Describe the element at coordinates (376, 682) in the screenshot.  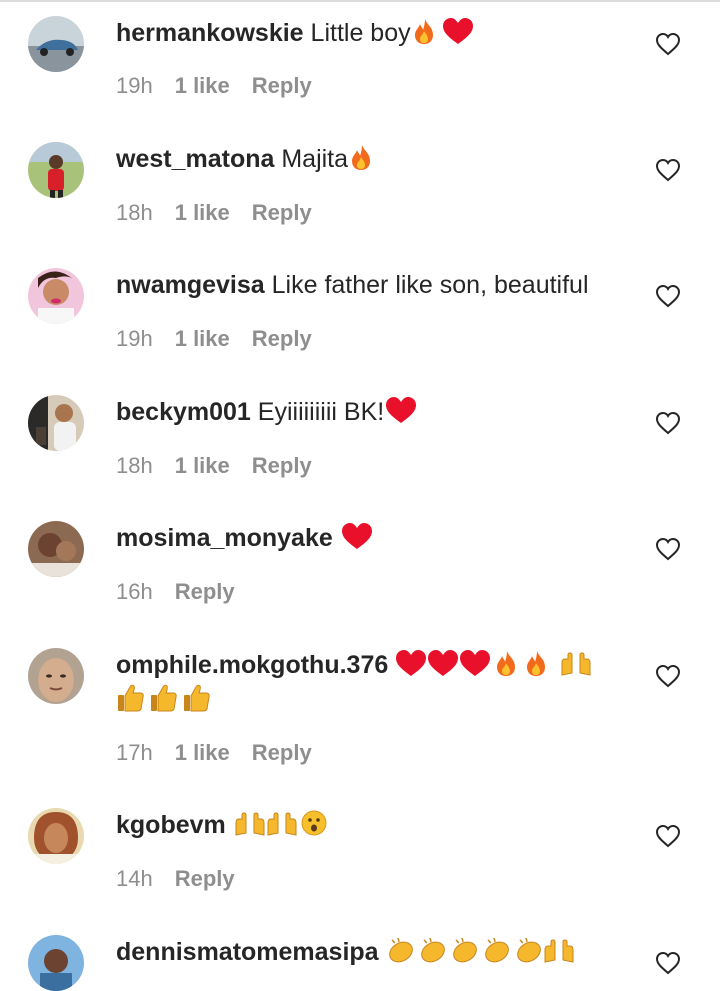
I see `comment-text: omphile.mokgothu.376` at that location.